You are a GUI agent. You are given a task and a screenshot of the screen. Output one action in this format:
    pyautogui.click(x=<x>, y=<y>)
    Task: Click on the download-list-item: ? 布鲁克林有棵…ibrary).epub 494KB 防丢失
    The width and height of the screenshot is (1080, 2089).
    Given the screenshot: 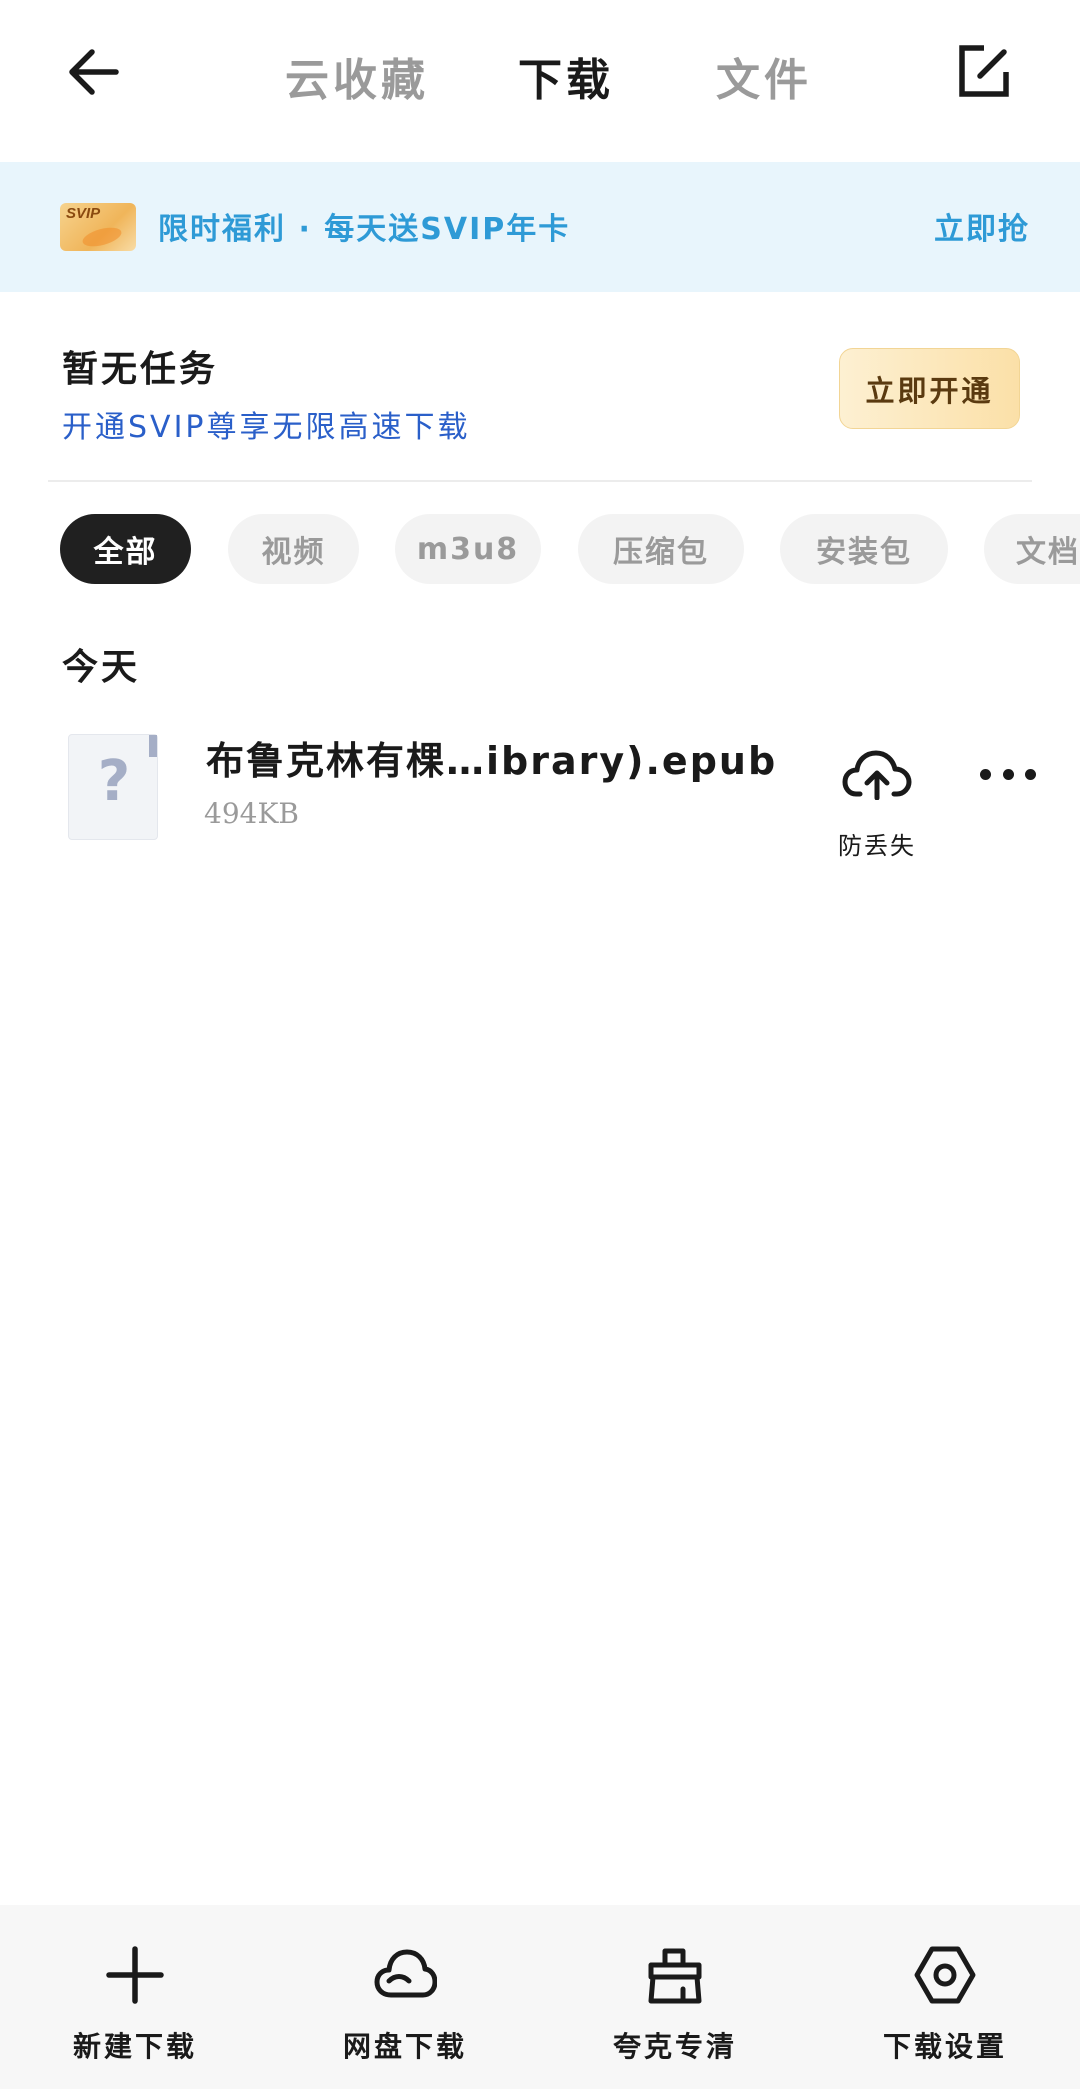 What is the action you would take?
    pyautogui.click(x=540, y=787)
    